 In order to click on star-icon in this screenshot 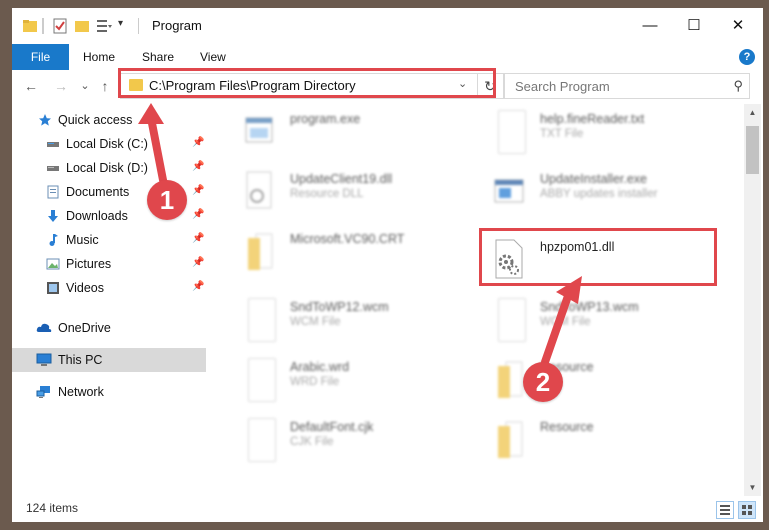, I will do `click(45, 120)`.